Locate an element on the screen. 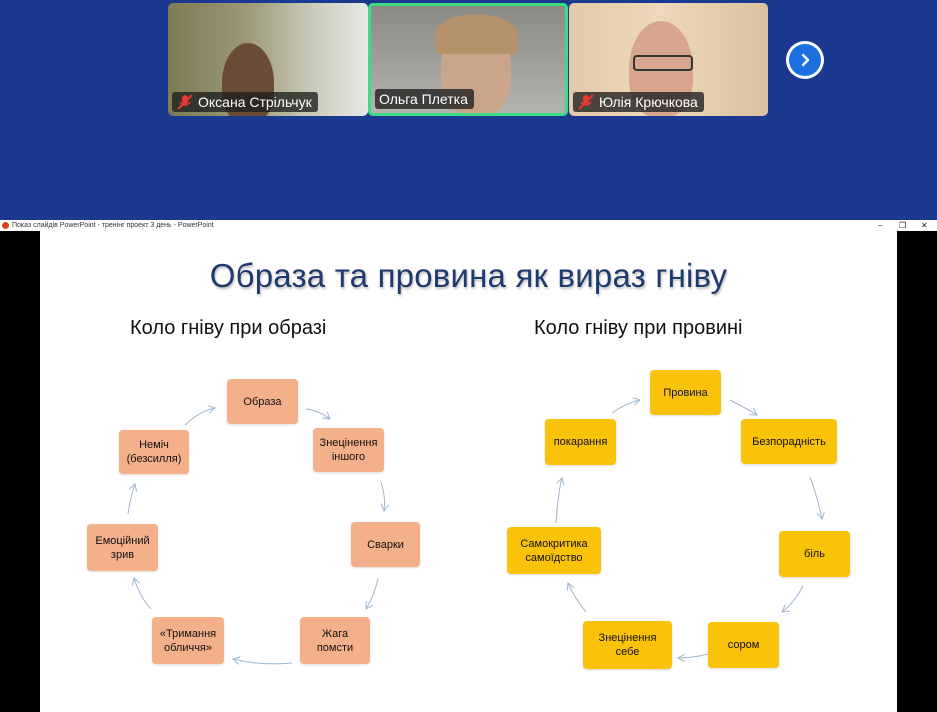 The height and width of the screenshot is (712, 937). anger-cycle-step: Знецінення іншого is located at coordinates (348, 450).